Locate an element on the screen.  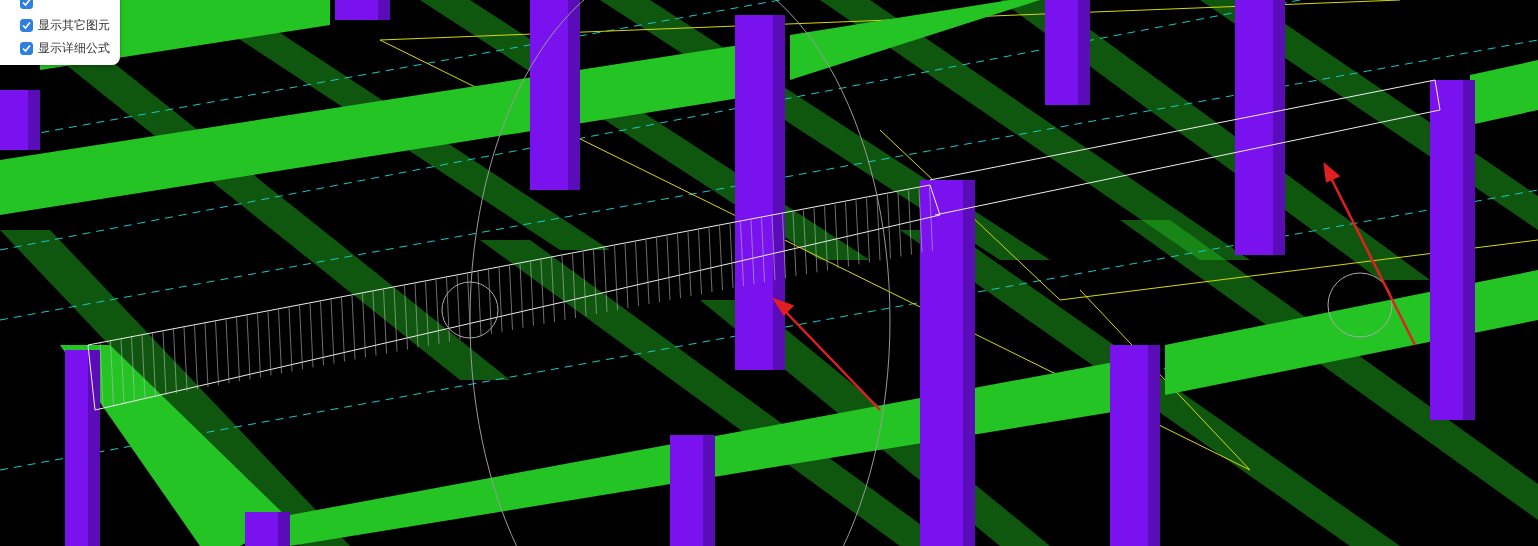
circle-outline is located at coordinates (1360, 305).